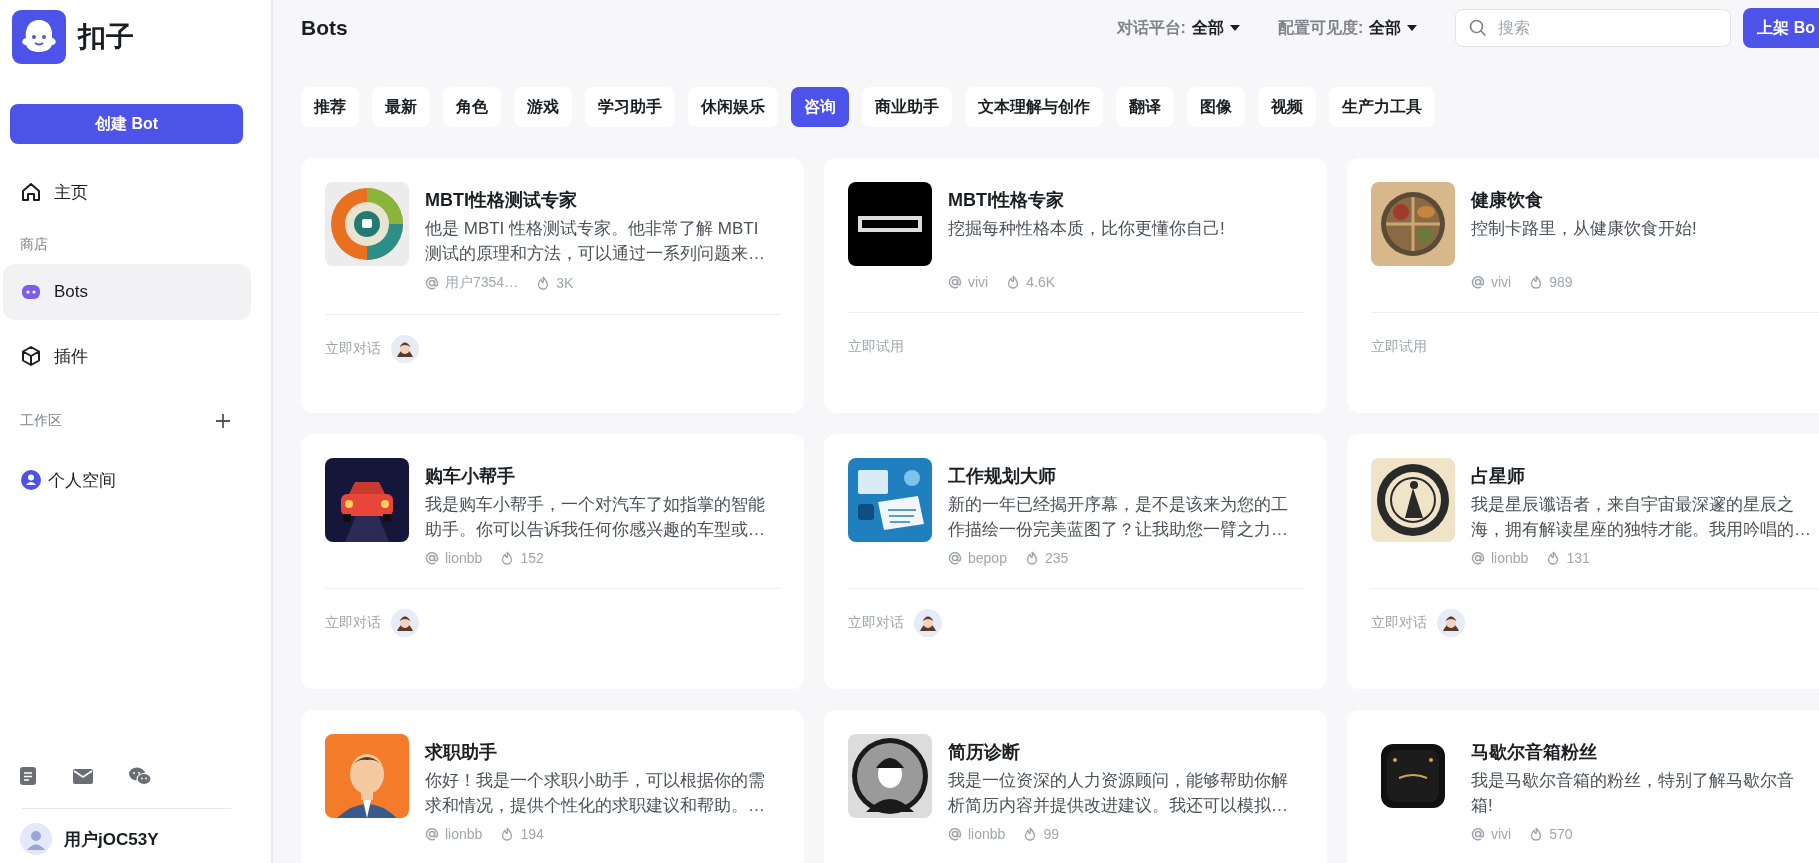 Image resolution: width=1819 pixels, height=863 pixels. Describe the element at coordinates (1633, 793) in the screenshot. I see `bot-description: 我是马歇尔音箱的粉丝，特别了解马歇尔音箱!` at that location.